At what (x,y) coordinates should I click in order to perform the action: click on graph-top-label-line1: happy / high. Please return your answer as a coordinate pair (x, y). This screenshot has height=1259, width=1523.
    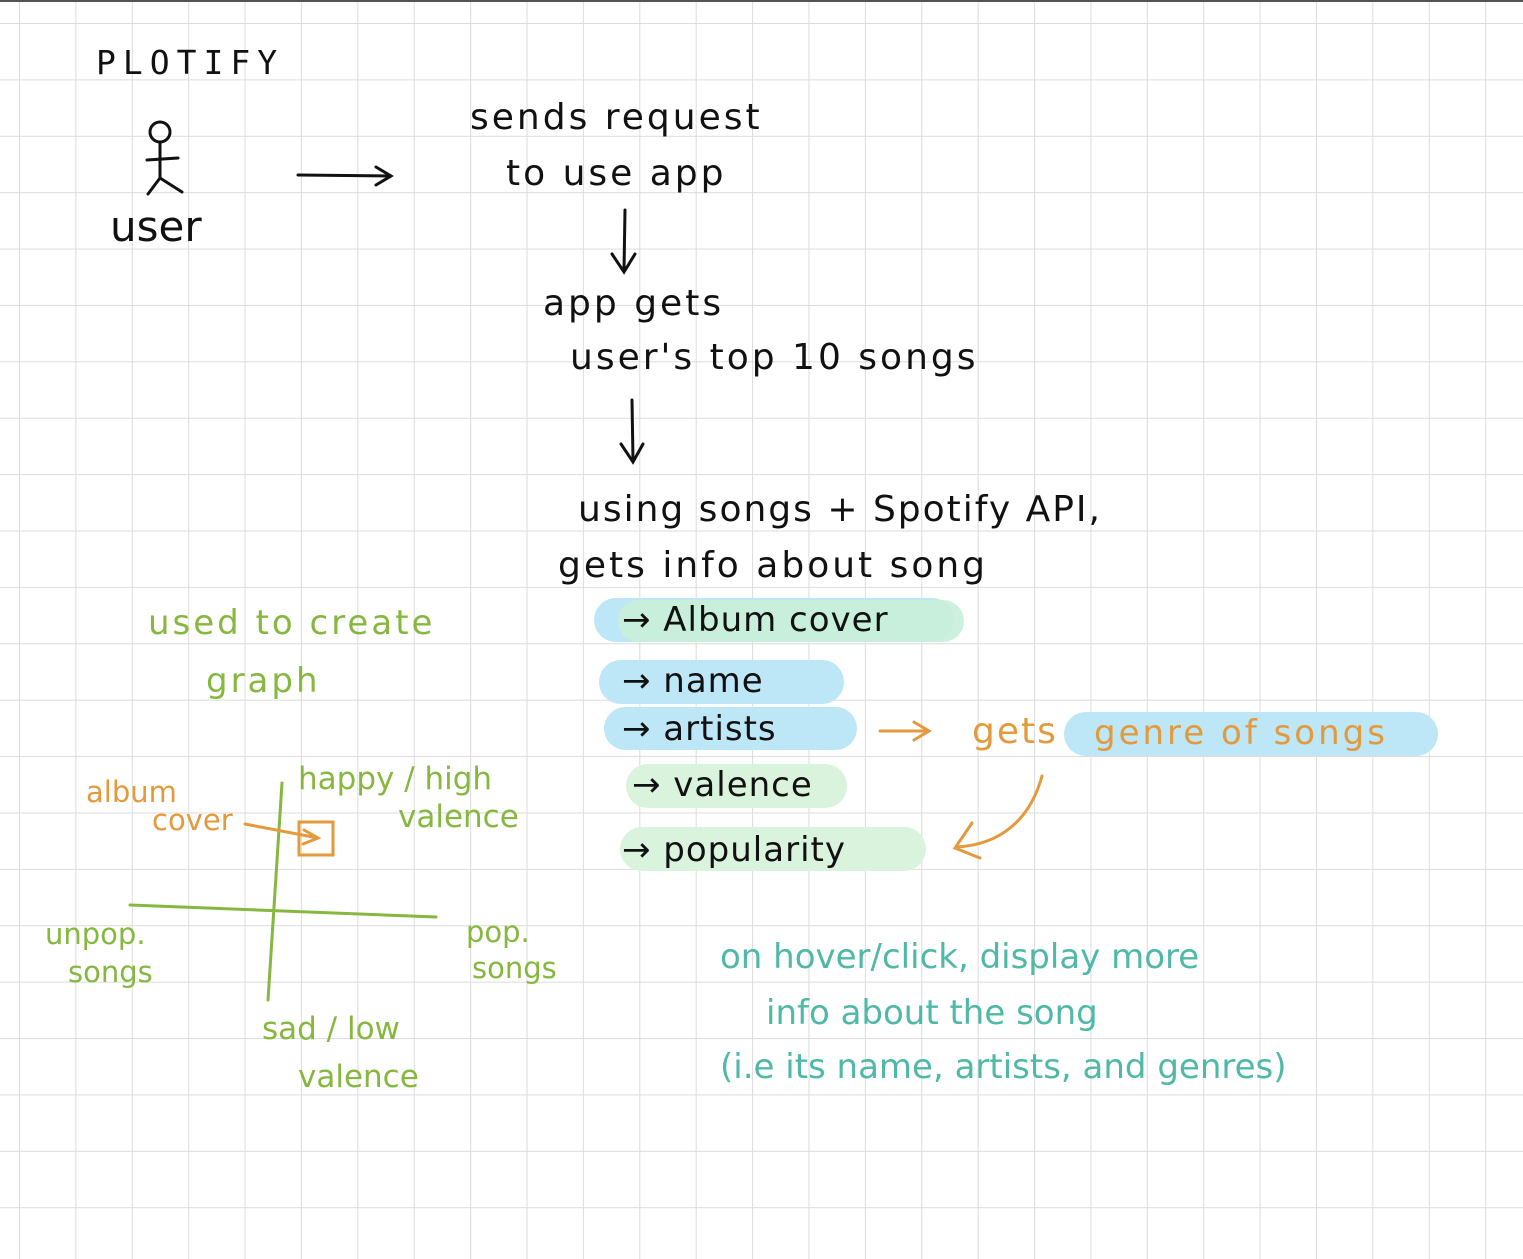
    Looking at the image, I should click on (395, 779).